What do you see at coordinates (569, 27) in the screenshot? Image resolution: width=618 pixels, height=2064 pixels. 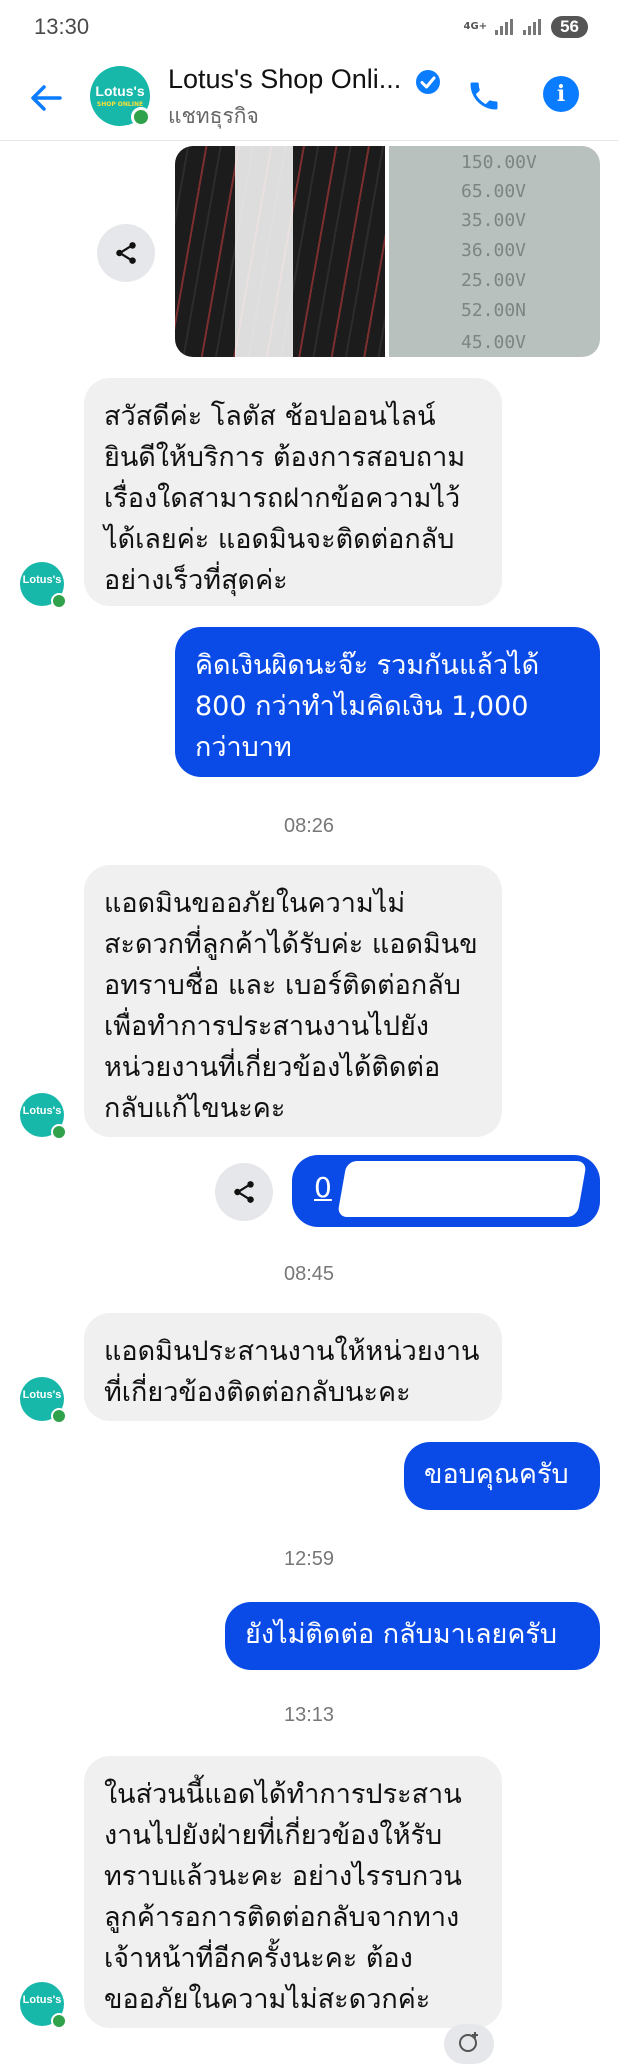 I see `battery-indicator: 56` at bounding box center [569, 27].